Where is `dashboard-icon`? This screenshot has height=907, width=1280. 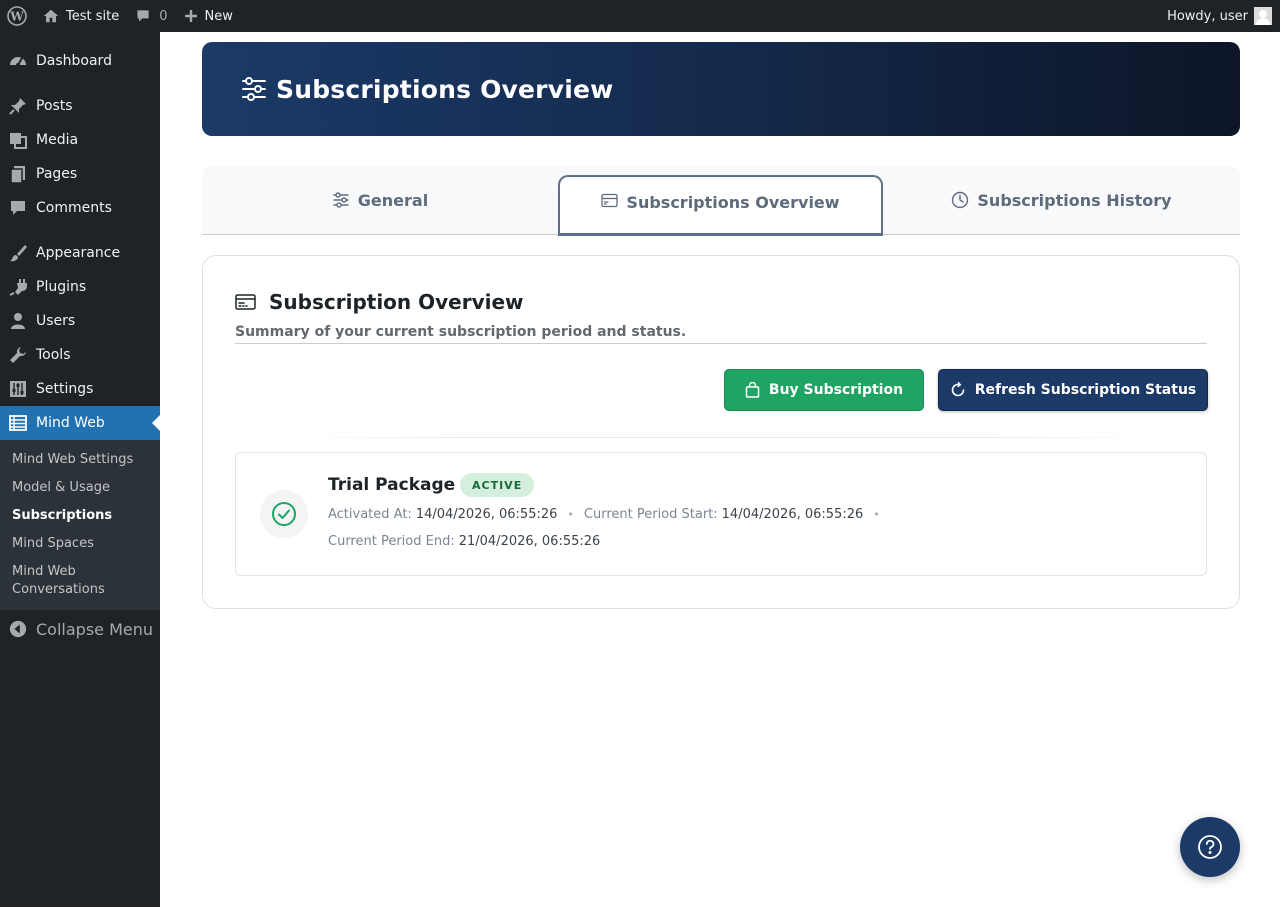
dashboard-icon is located at coordinates (18, 61).